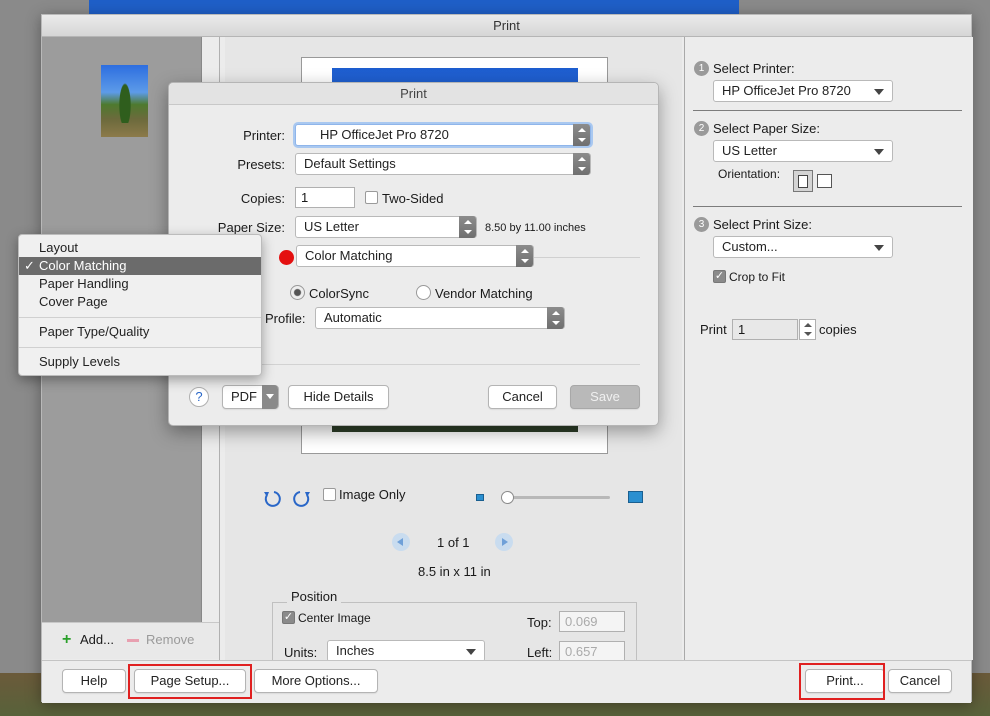  Describe the element at coordinates (824, 181) in the screenshot. I see `landscape-orientation-icon` at that location.